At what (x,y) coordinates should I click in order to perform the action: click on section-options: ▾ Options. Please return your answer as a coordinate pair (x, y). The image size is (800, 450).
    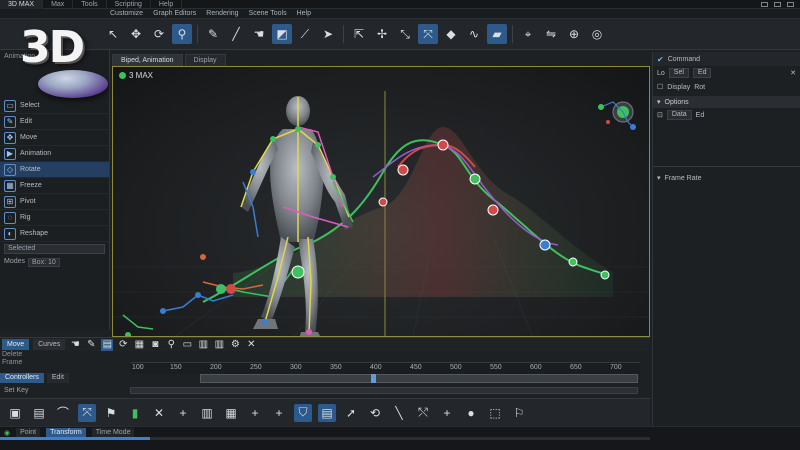
    Looking at the image, I should click on (726, 102).